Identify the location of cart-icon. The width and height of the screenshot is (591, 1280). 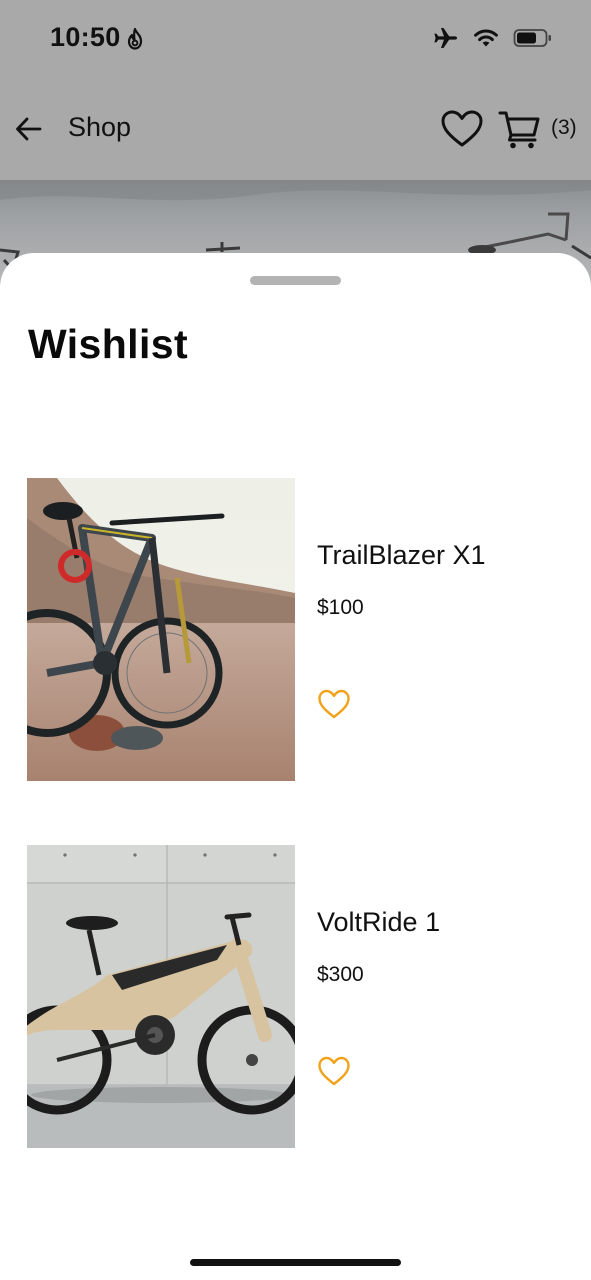
(520, 129).